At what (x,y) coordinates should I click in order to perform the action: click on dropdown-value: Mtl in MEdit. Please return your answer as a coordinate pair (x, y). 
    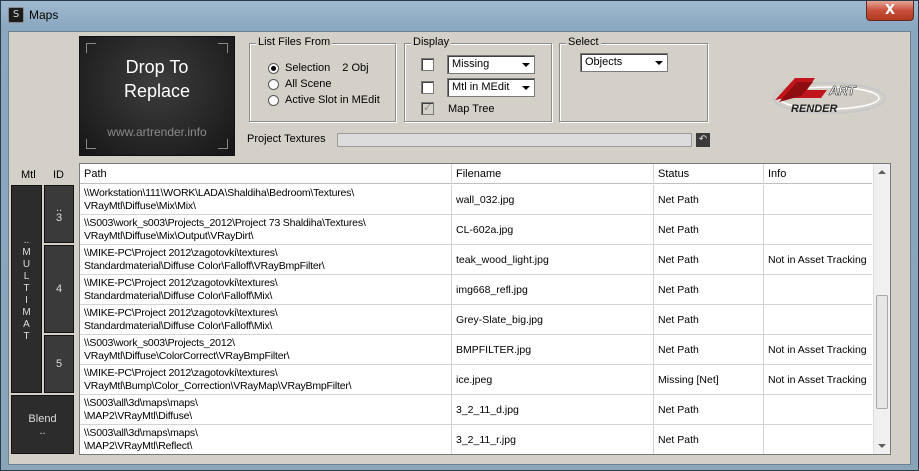
    Looking at the image, I should click on (481, 87).